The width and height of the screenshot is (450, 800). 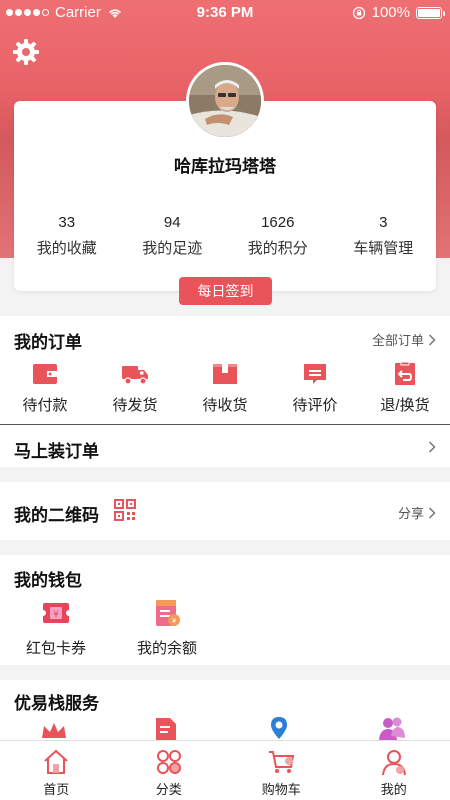 I want to click on services-section: 优易栈服务, so click(x=225, y=710).